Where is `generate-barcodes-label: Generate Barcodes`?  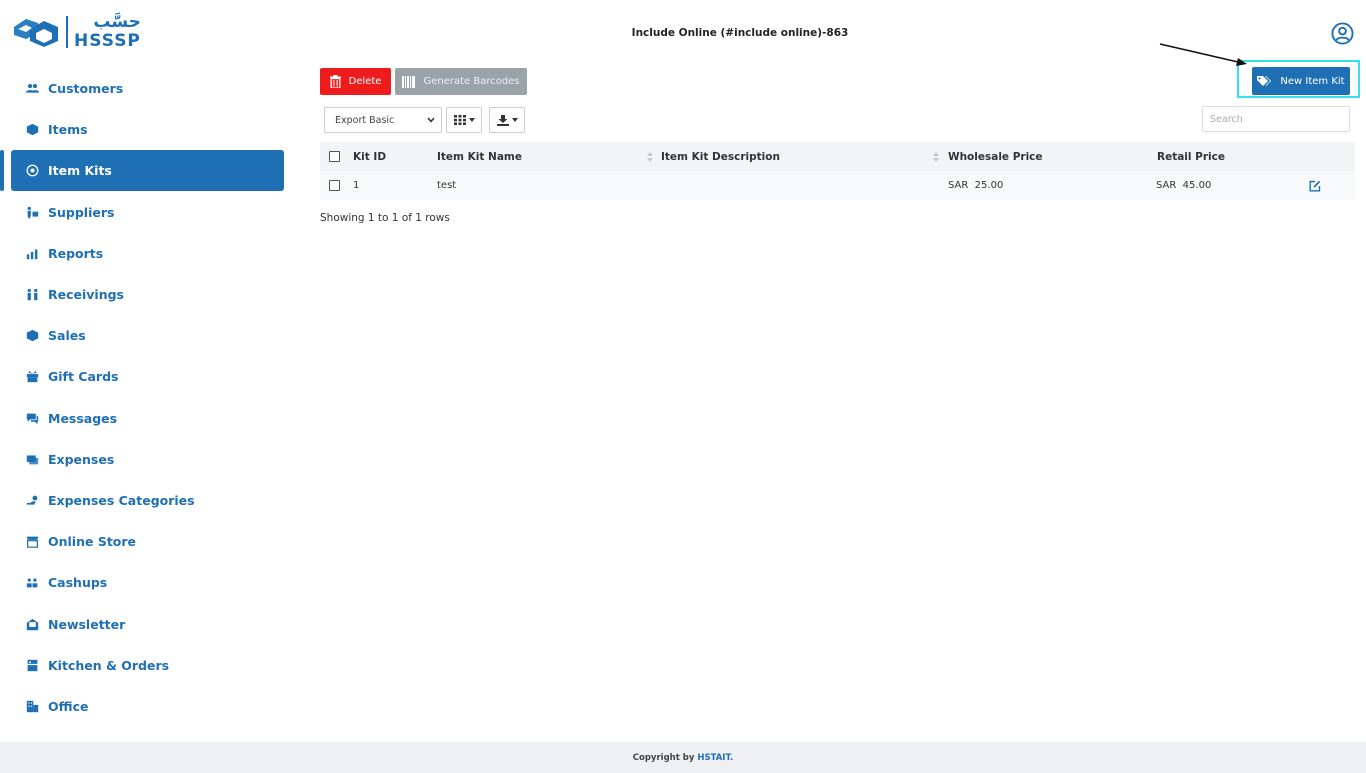
generate-barcodes-label: Generate Barcodes is located at coordinates (471, 81).